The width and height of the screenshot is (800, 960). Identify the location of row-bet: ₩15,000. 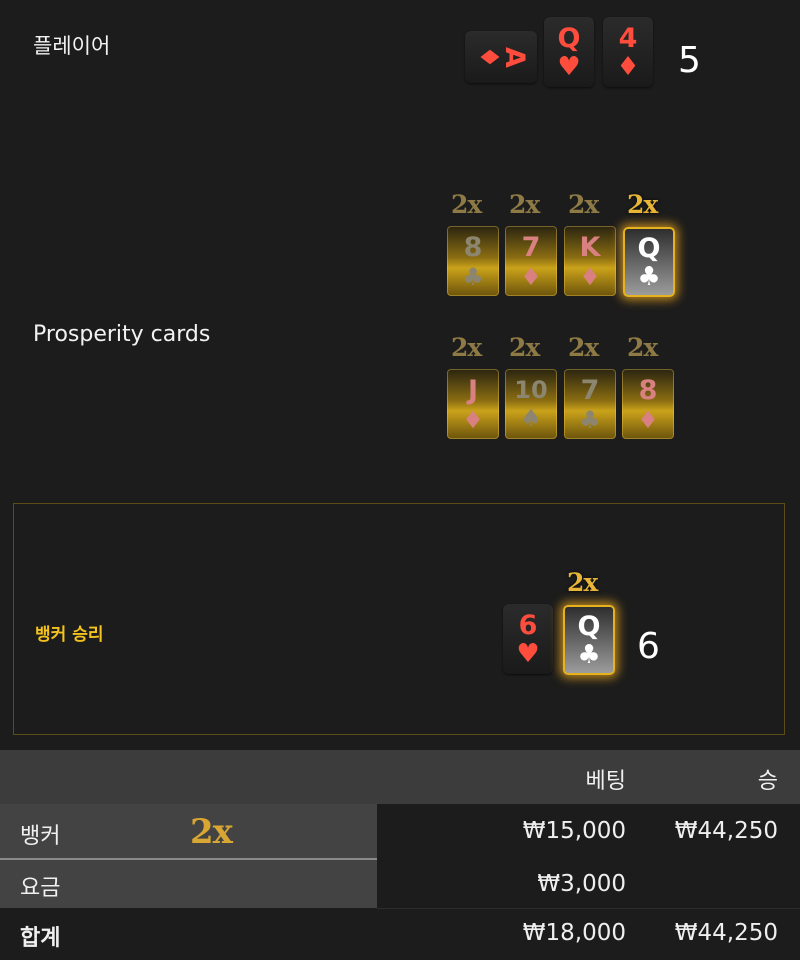
(574, 831).